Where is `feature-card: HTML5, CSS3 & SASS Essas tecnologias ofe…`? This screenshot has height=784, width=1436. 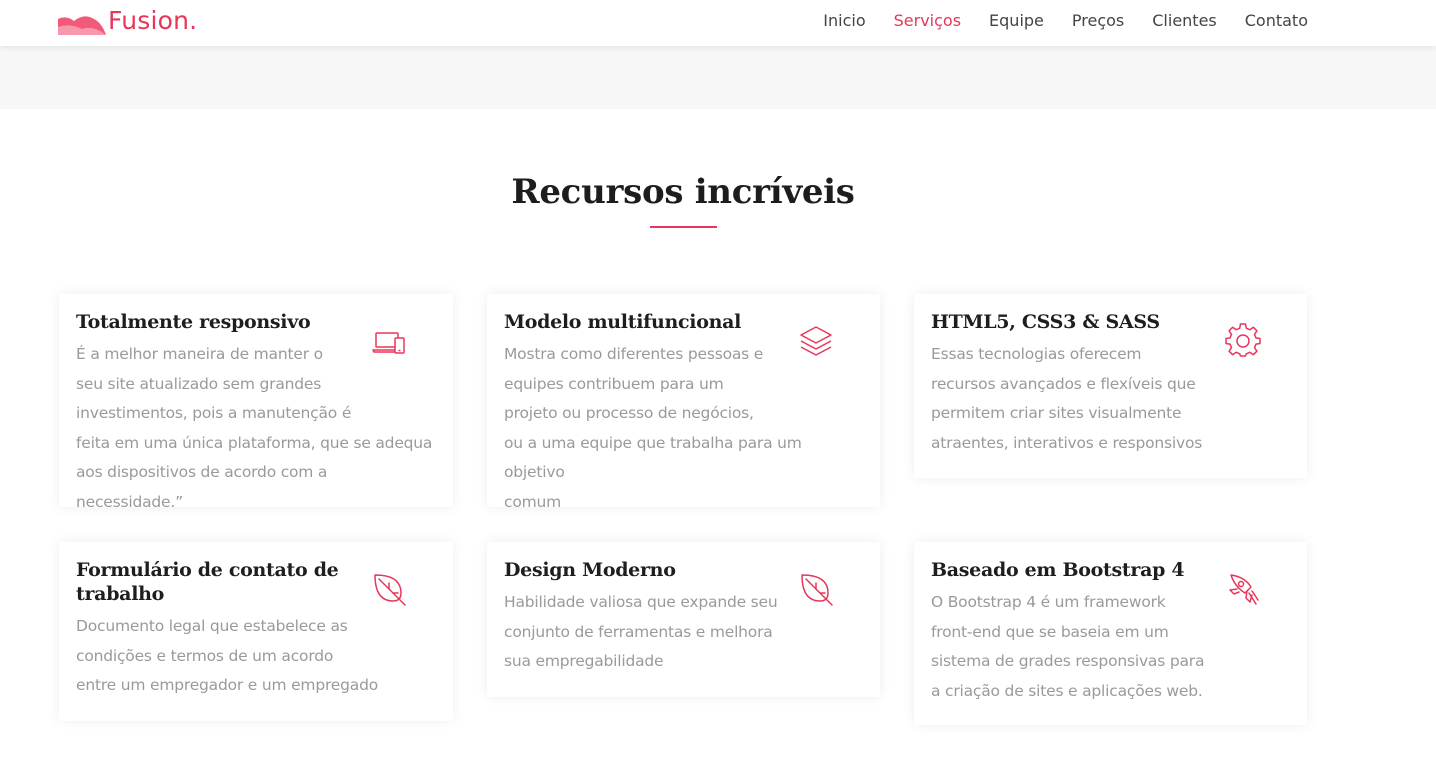
feature-card: HTML5, CSS3 & SASS Essas tecnologias ofe… is located at coordinates (1110, 386).